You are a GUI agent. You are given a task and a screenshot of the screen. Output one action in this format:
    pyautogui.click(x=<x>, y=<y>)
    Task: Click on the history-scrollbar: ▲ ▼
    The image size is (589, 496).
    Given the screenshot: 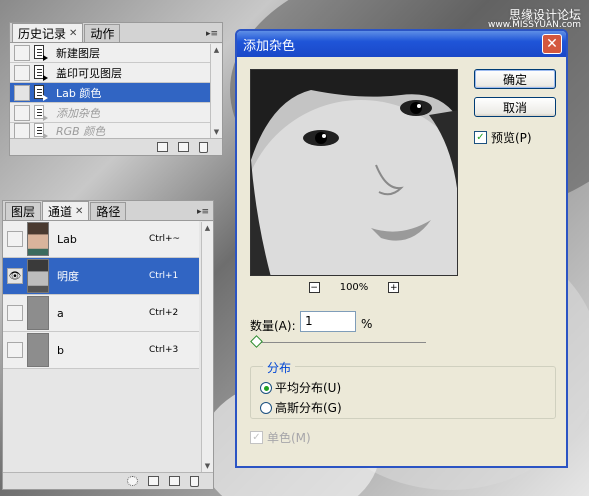 What is the action you would take?
    pyautogui.click(x=216, y=91)
    